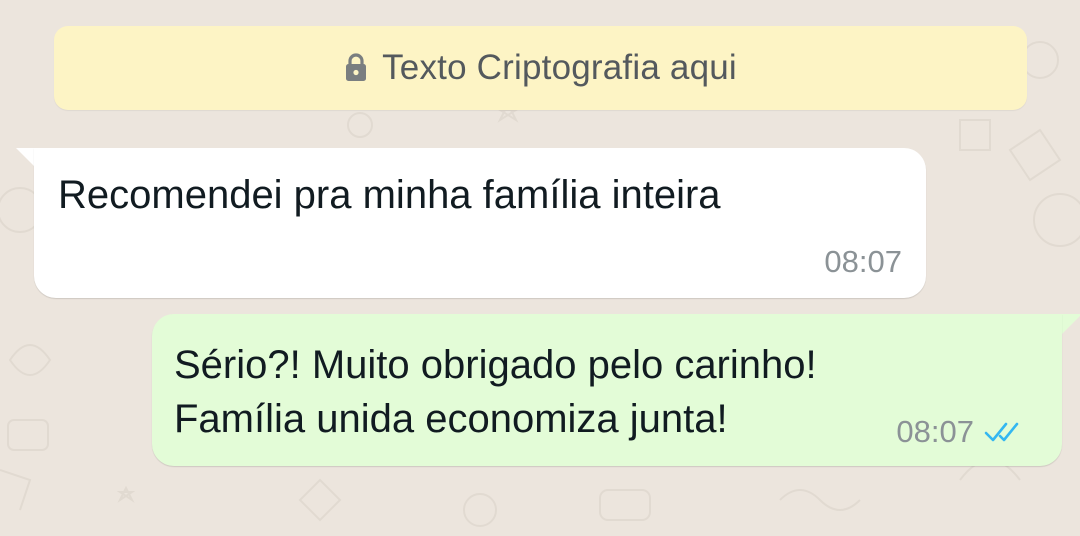  Describe the element at coordinates (1071, 324) in the screenshot. I see `outgoing-bubble-tail` at that location.